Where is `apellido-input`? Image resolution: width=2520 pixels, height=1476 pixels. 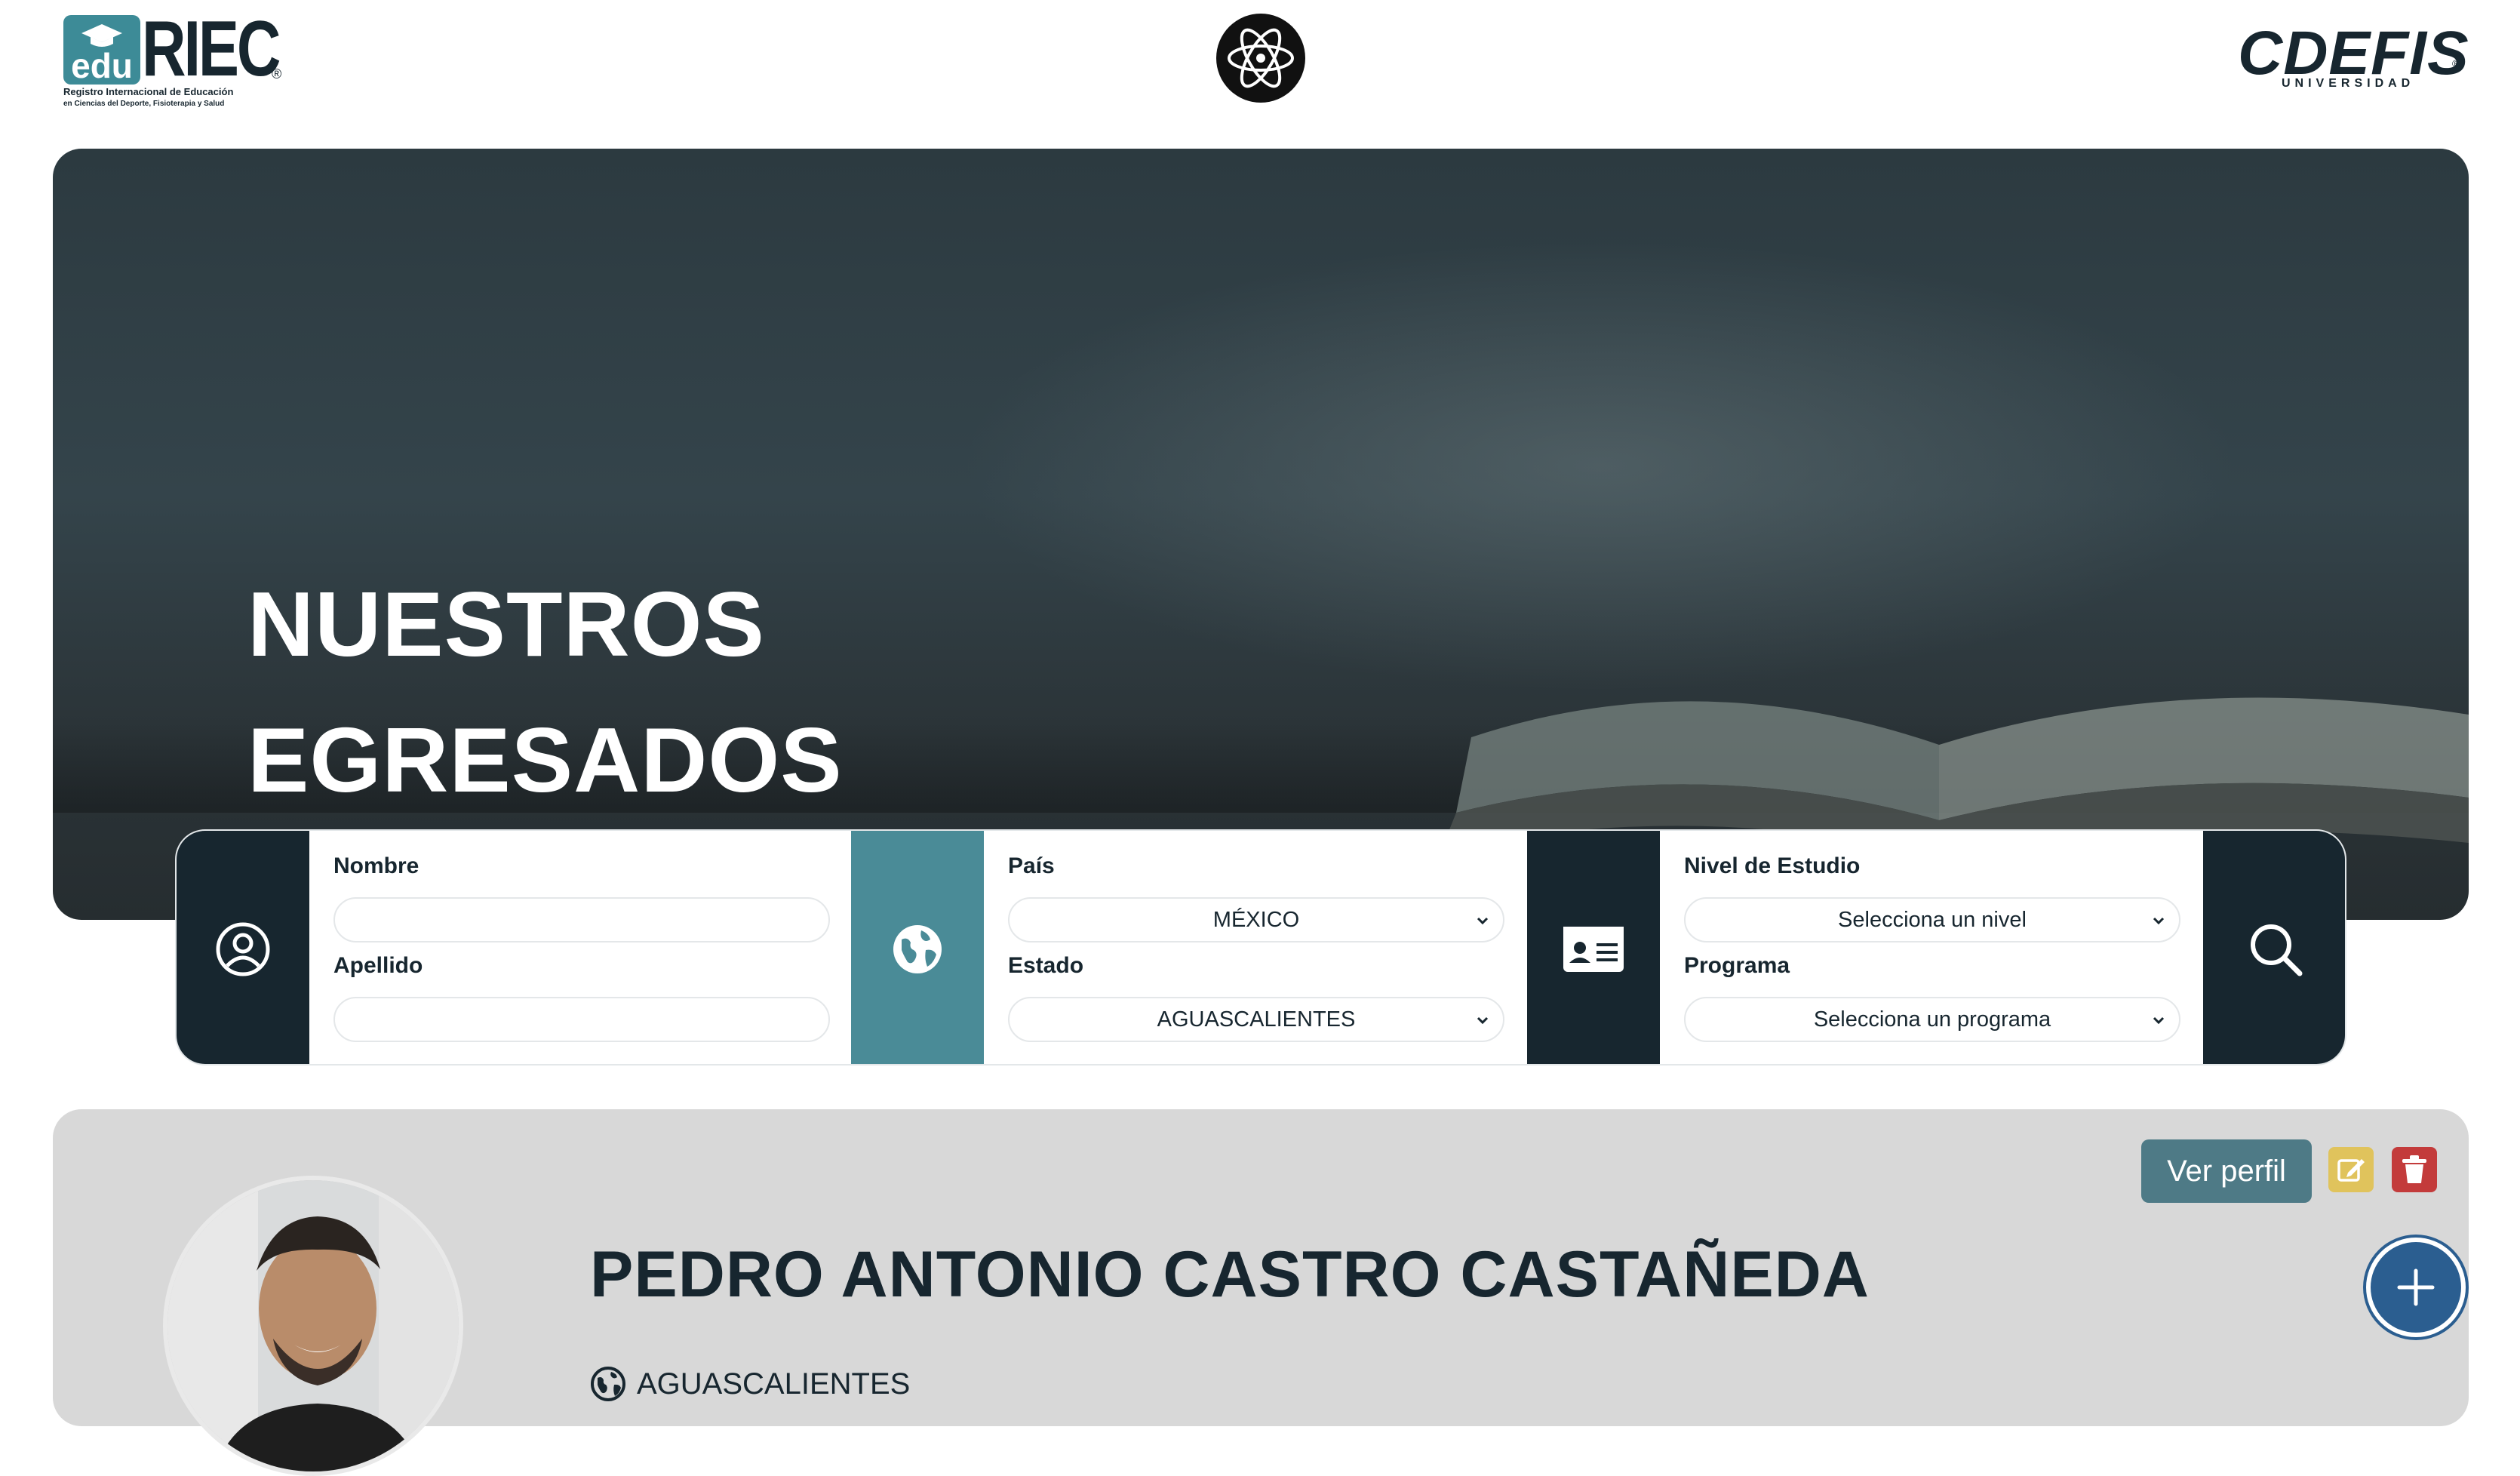
apellido-input is located at coordinates (581, 1019).